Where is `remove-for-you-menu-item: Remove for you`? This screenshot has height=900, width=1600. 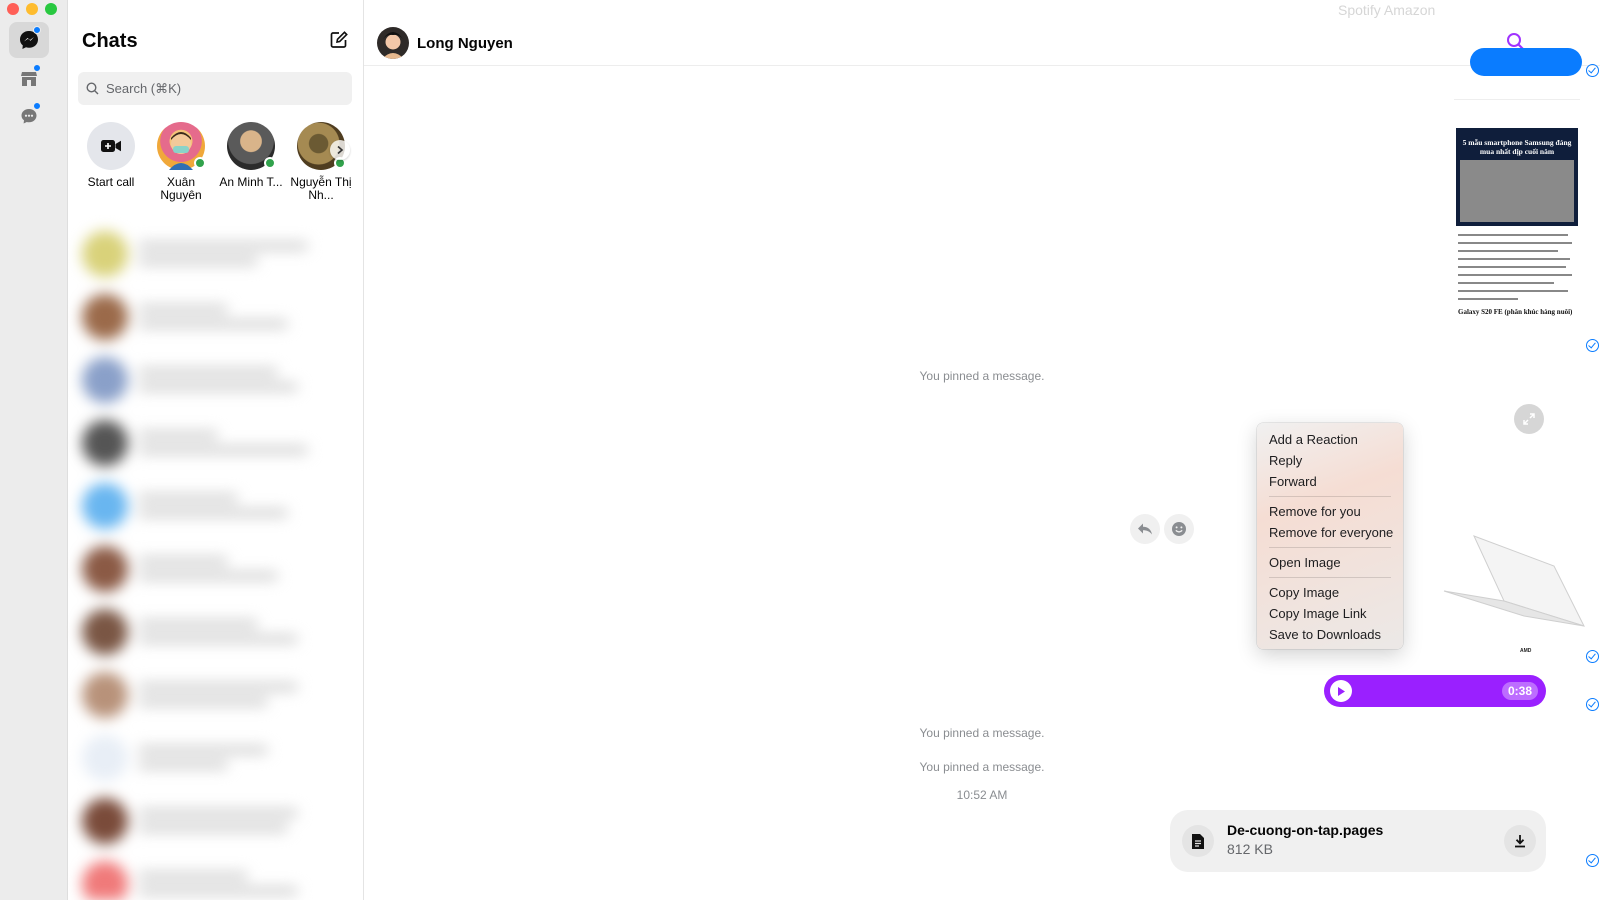 remove-for-you-menu-item: Remove for you is located at coordinates (1330, 511).